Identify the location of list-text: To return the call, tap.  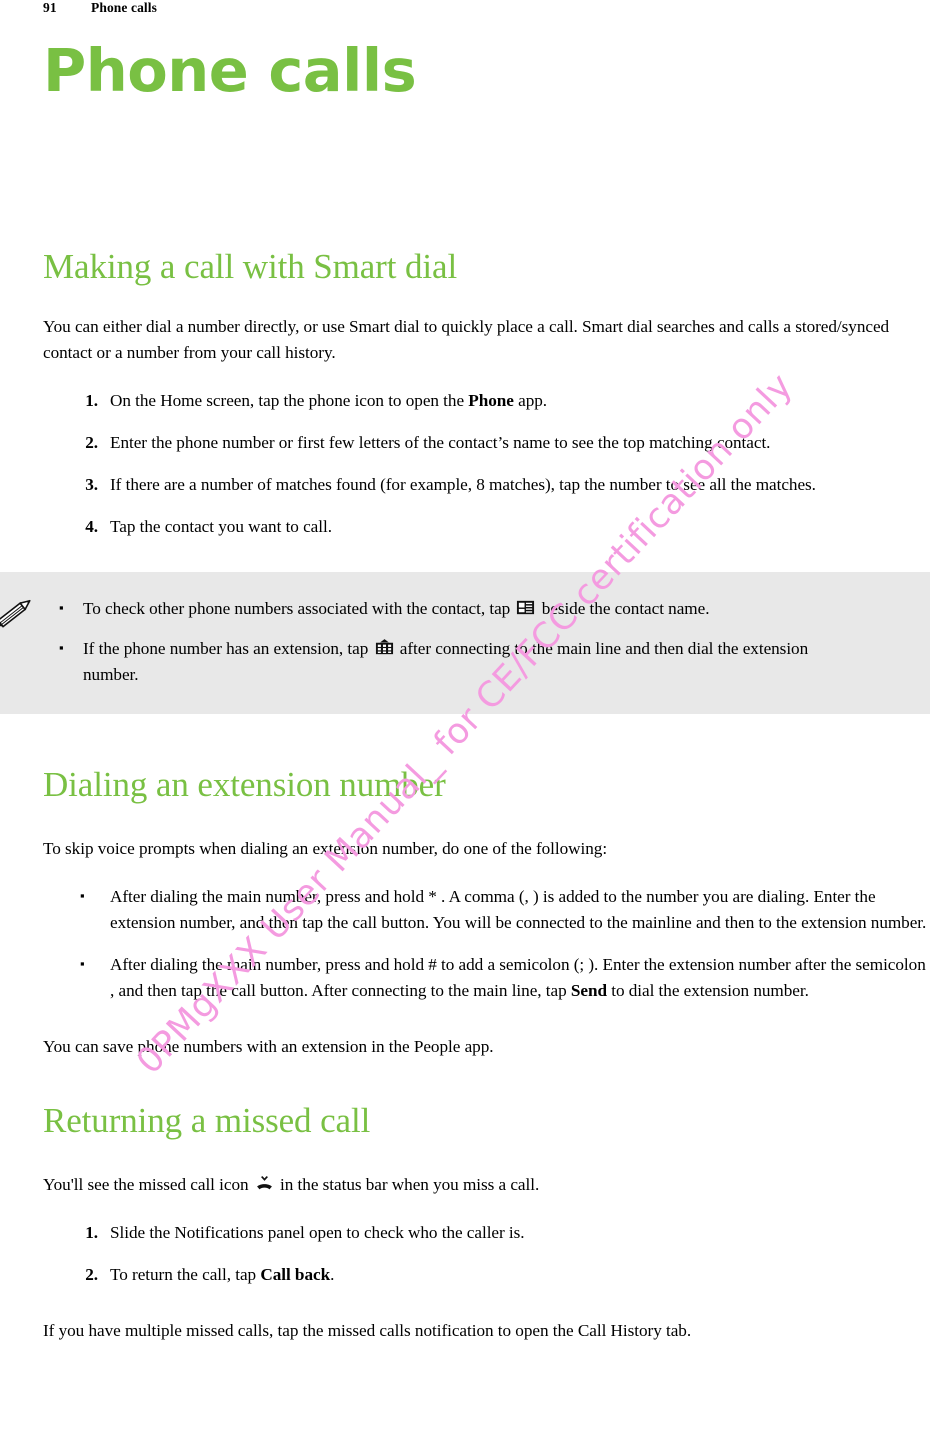
(185, 1274).